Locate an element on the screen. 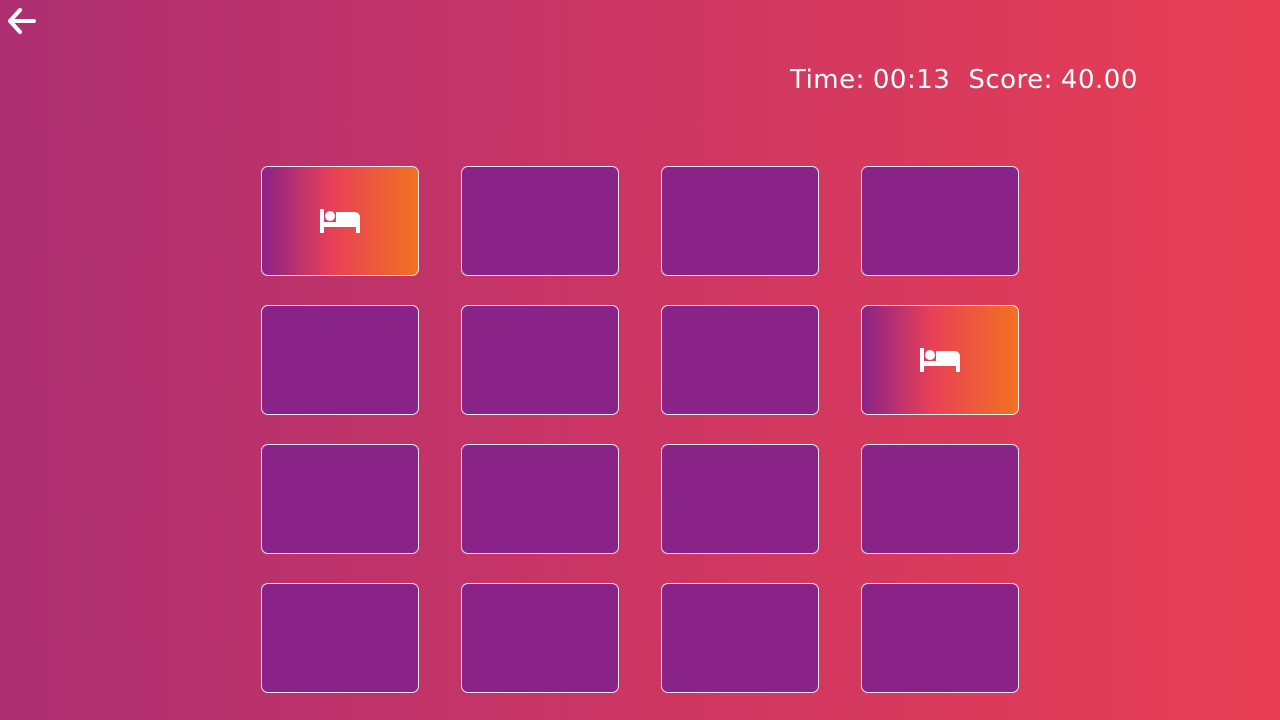  timer: Time: 00:13 is located at coordinates (870, 80).